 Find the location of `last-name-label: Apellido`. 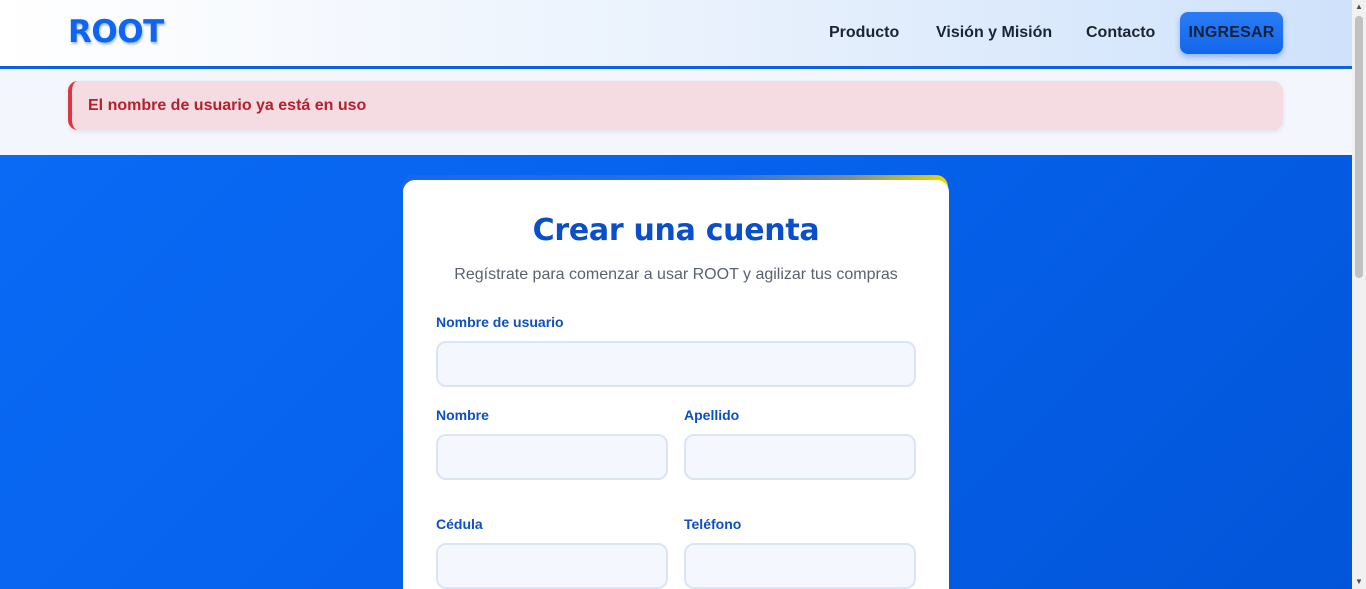

last-name-label: Apellido is located at coordinates (712, 415).